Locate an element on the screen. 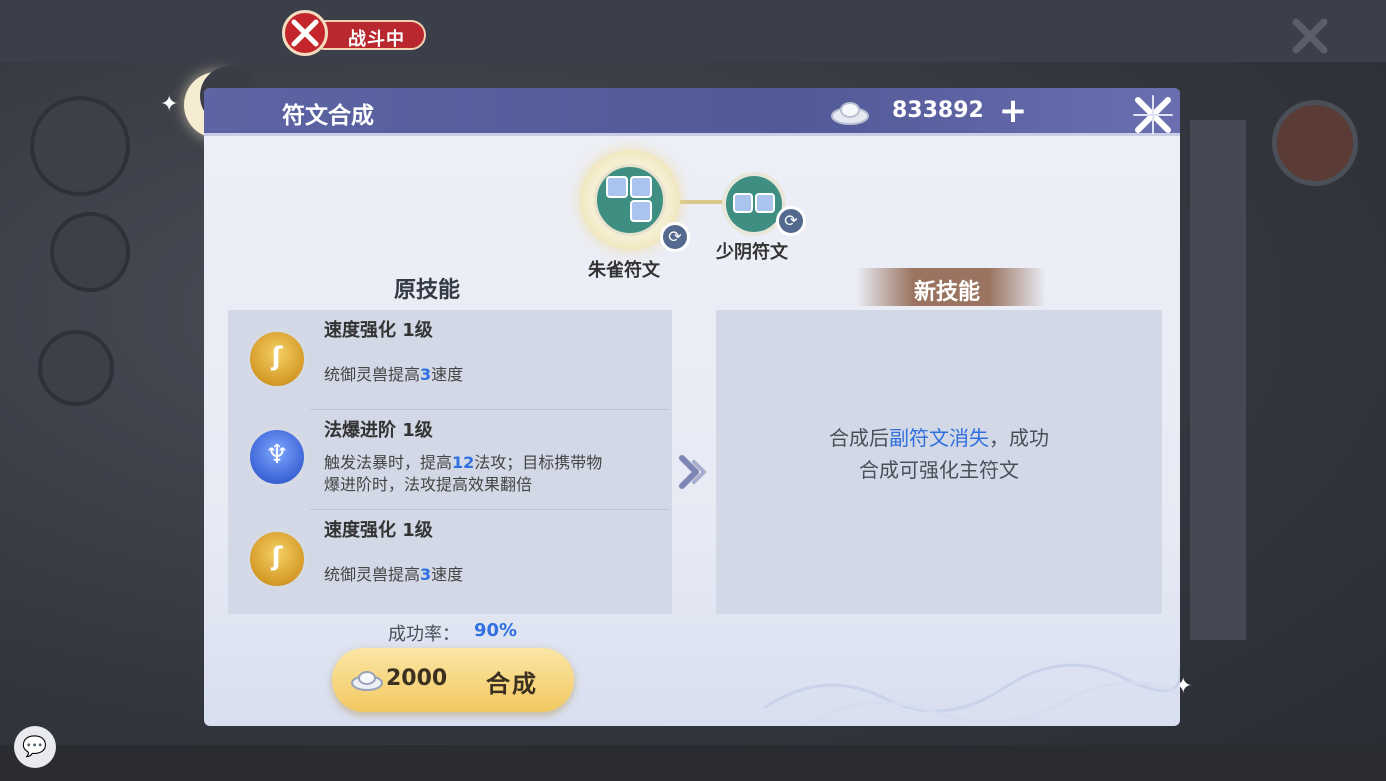 This screenshot has height=781, width=1386. synthesize-button: 2000 合成 is located at coordinates (453, 680).